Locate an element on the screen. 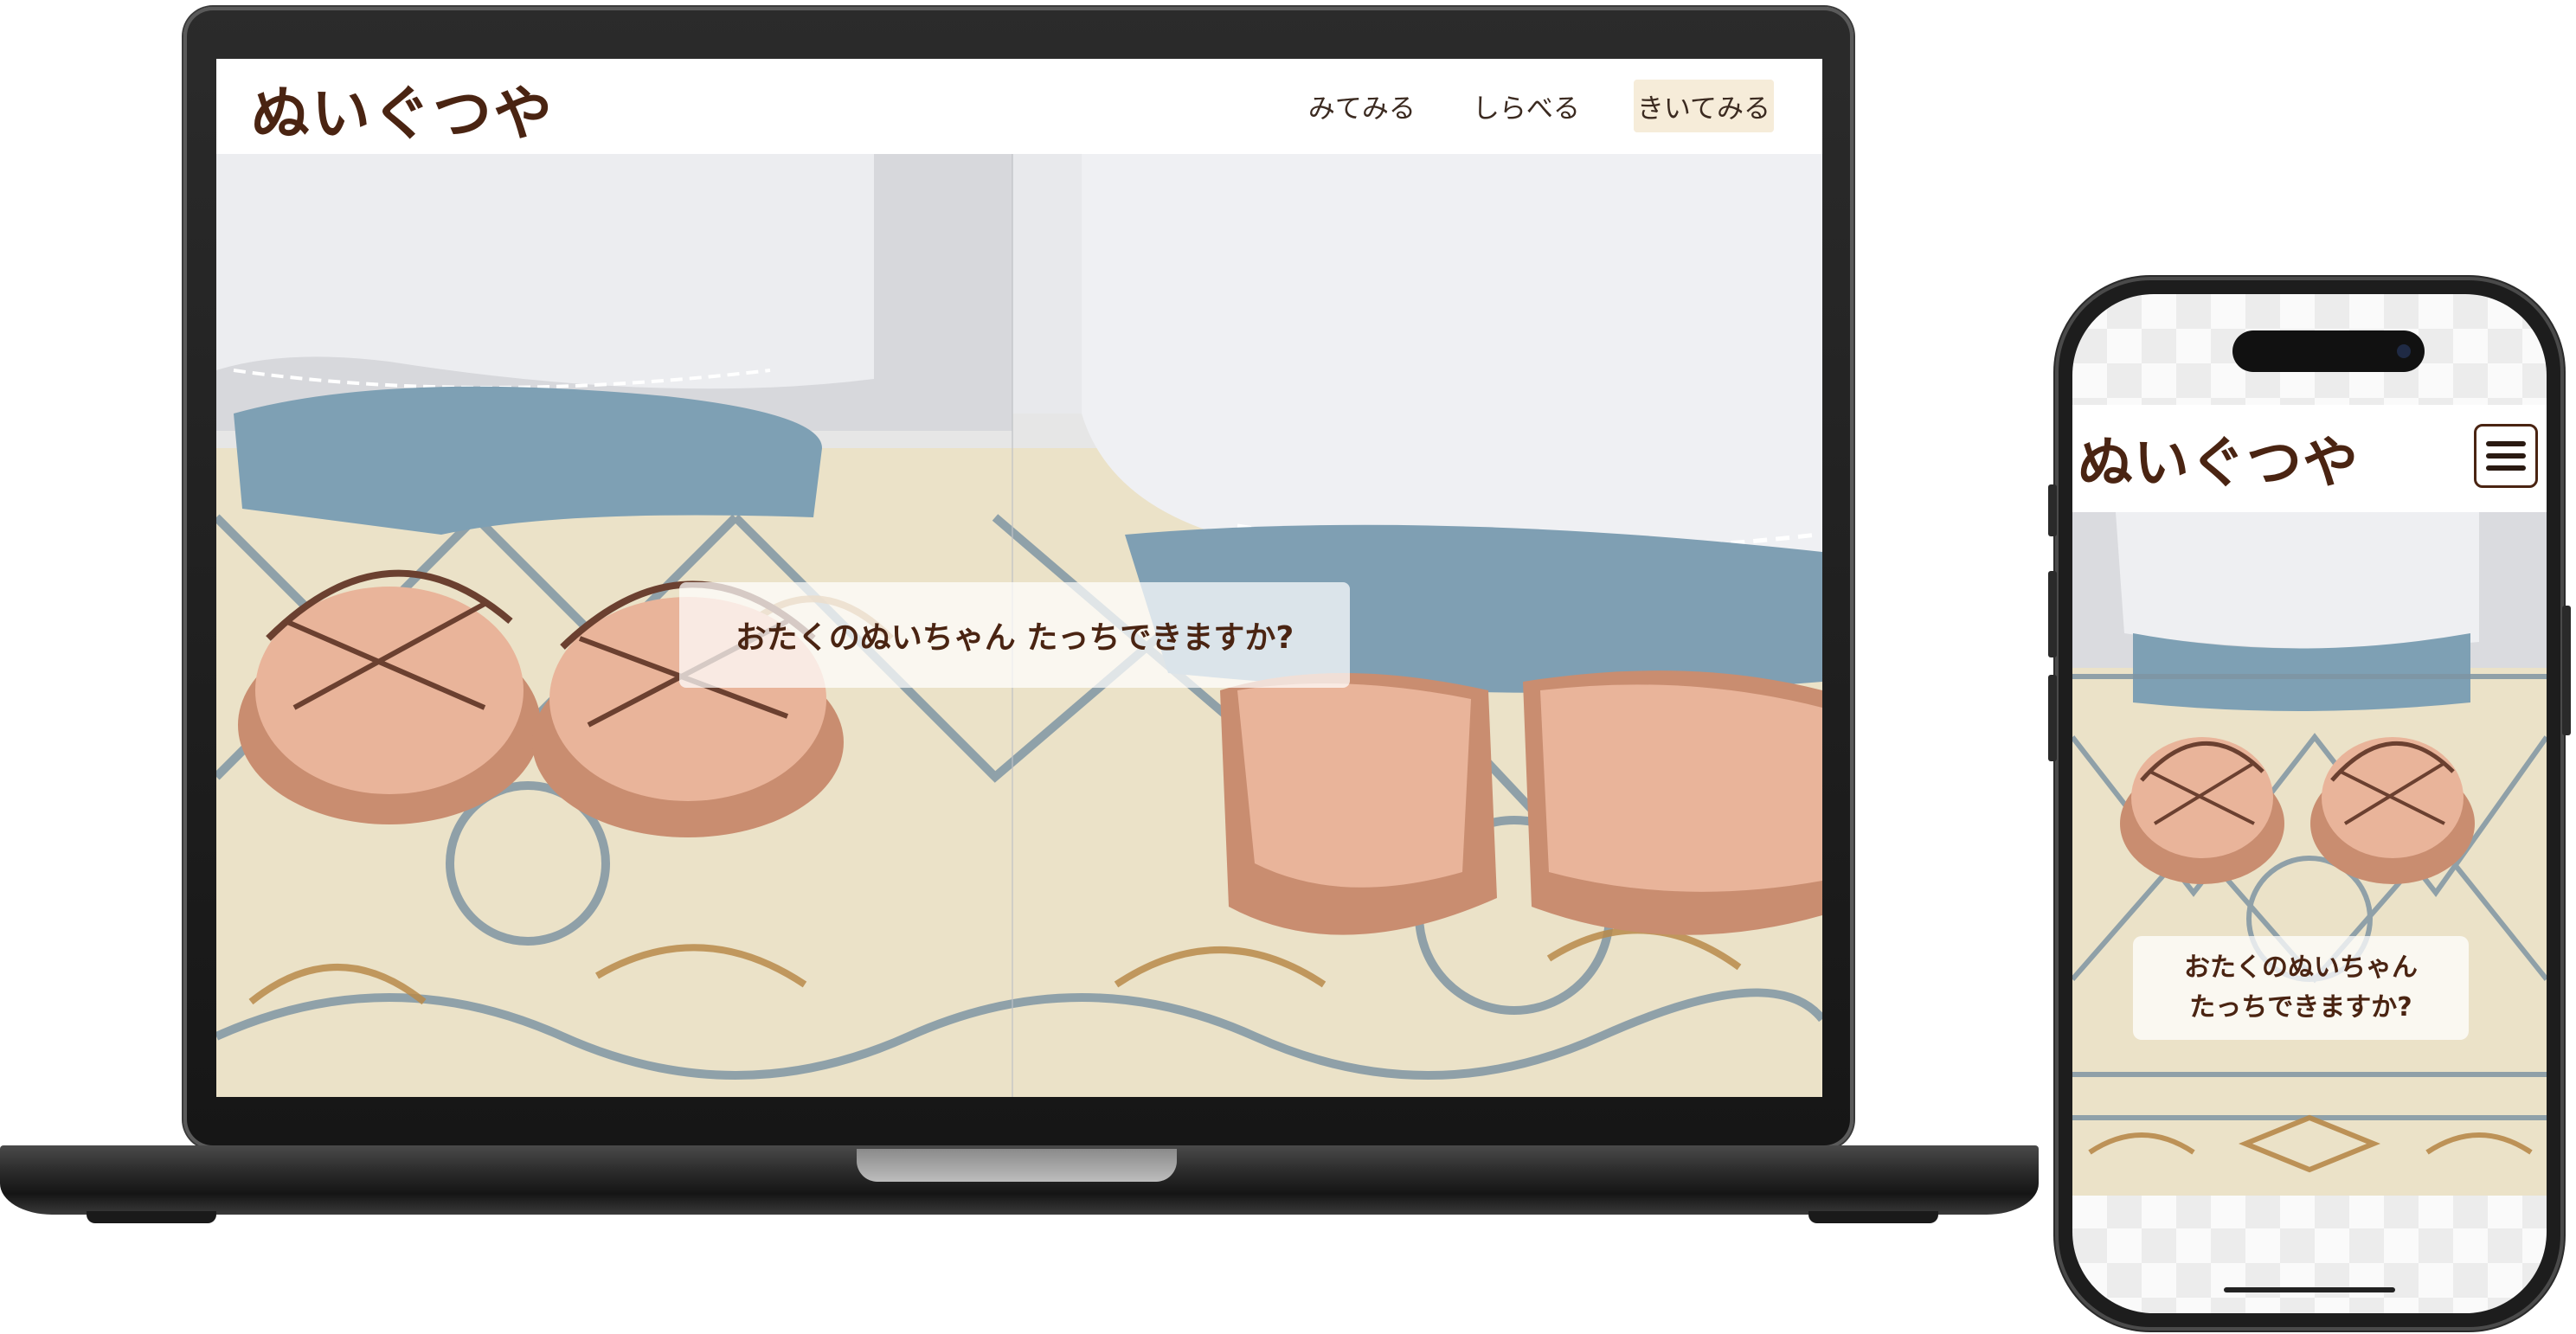  camera-icon is located at coordinates (2404, 351).